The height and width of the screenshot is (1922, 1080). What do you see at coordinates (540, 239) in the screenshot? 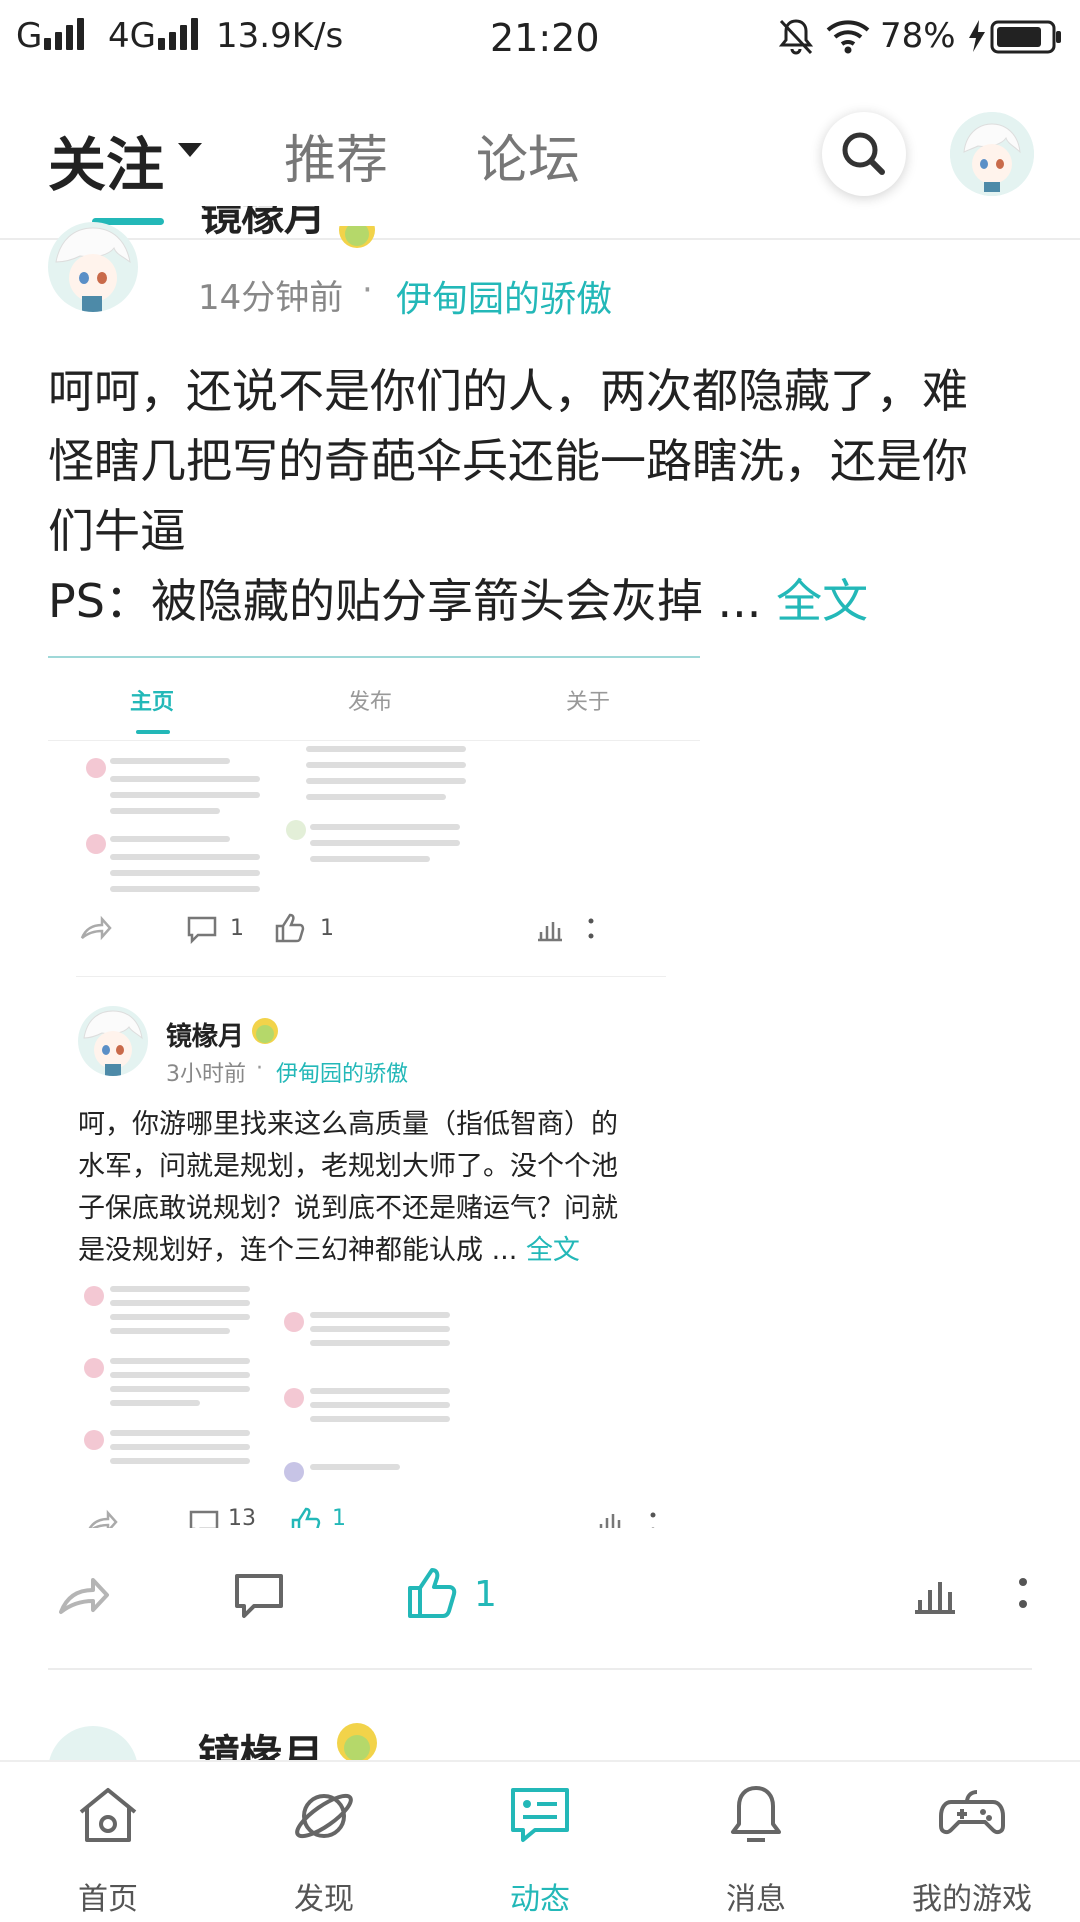
I see `nav-divider` at bounding box center [540, 239].